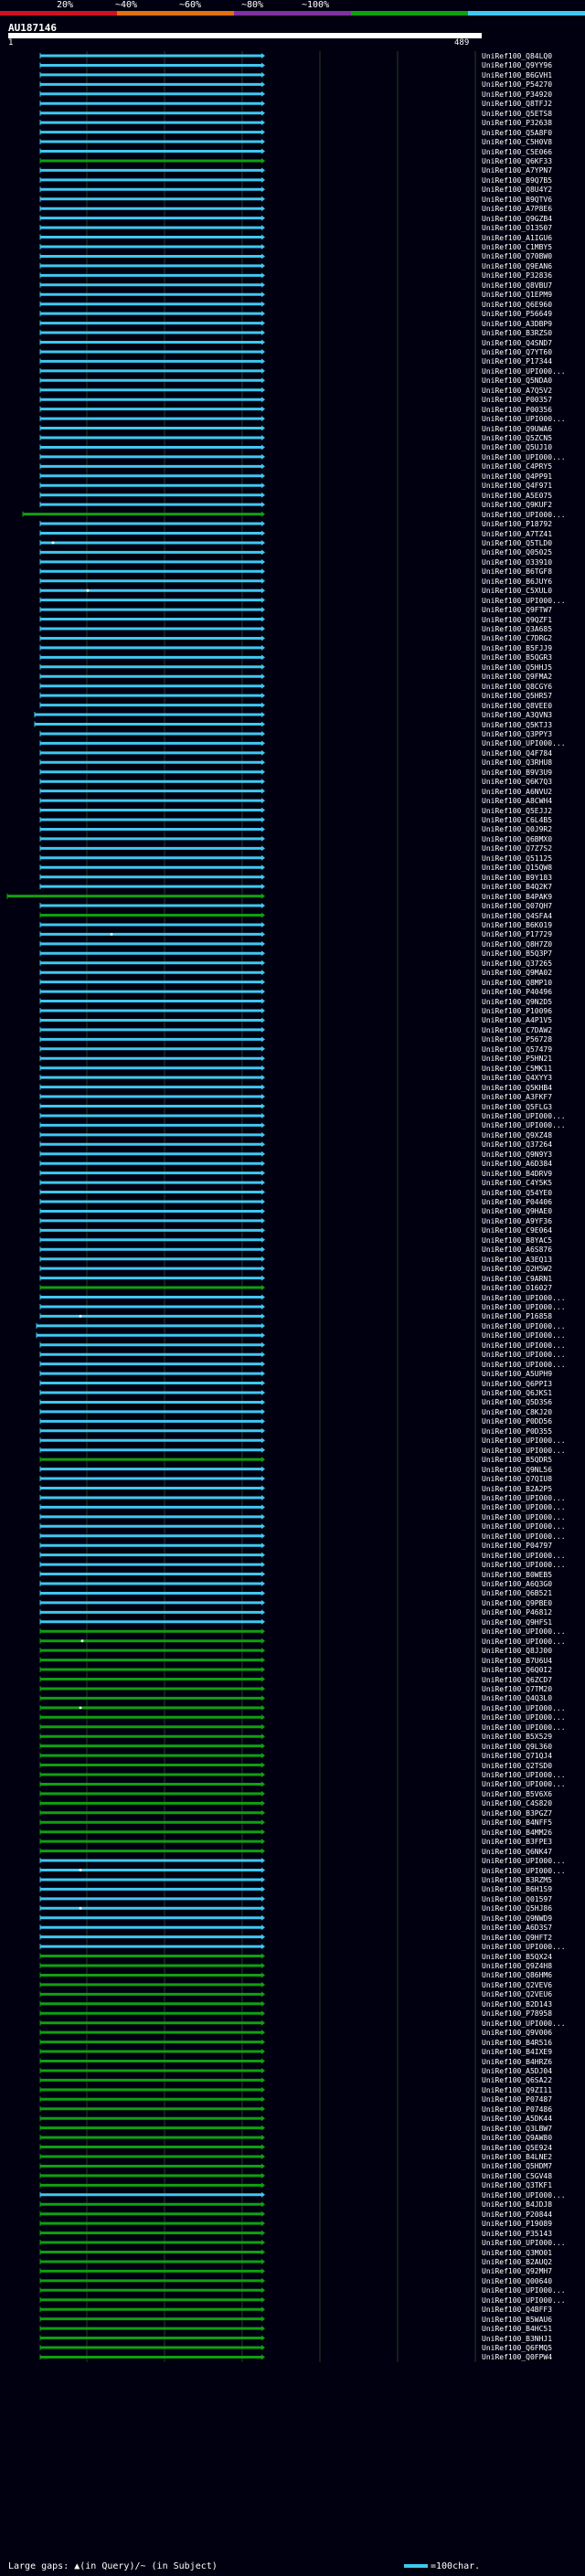 This screenshot has width=585, height=2576. What do you see at coordinates (517, 811) in the screenshot?
I see `hit-id-link: UniRef100_Q5EJJ2` at bounding box center [517, 811].